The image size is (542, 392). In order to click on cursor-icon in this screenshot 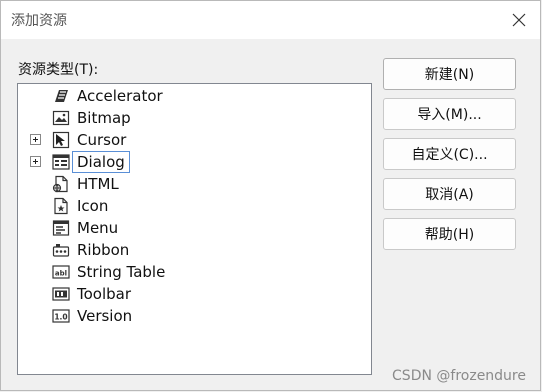, I will do `click(61, 140)`.